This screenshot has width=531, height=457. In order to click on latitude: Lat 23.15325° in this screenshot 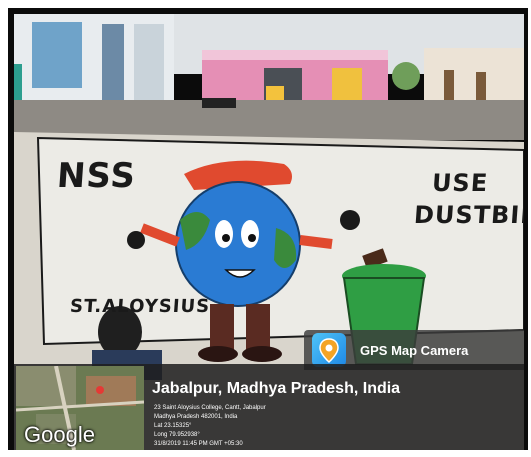, I will do `click(173, 426)`.